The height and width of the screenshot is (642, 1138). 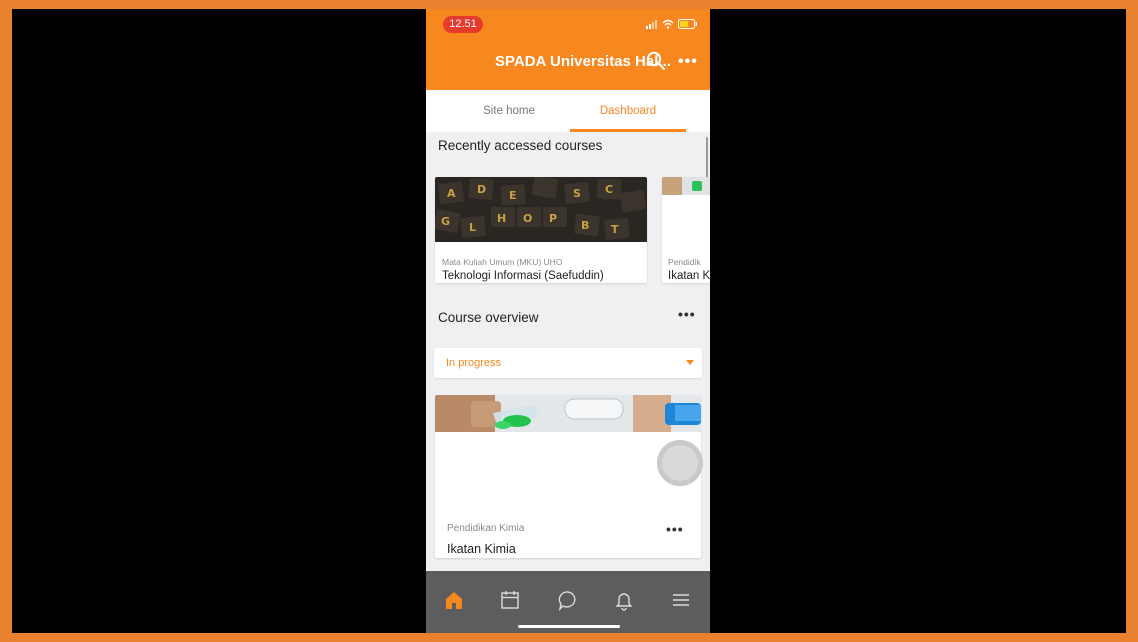 What do you see at coordinates (568, 111) in the screenshot?
I see `tab-bar: Site home Dashboard` at bounding box center [568, 111].